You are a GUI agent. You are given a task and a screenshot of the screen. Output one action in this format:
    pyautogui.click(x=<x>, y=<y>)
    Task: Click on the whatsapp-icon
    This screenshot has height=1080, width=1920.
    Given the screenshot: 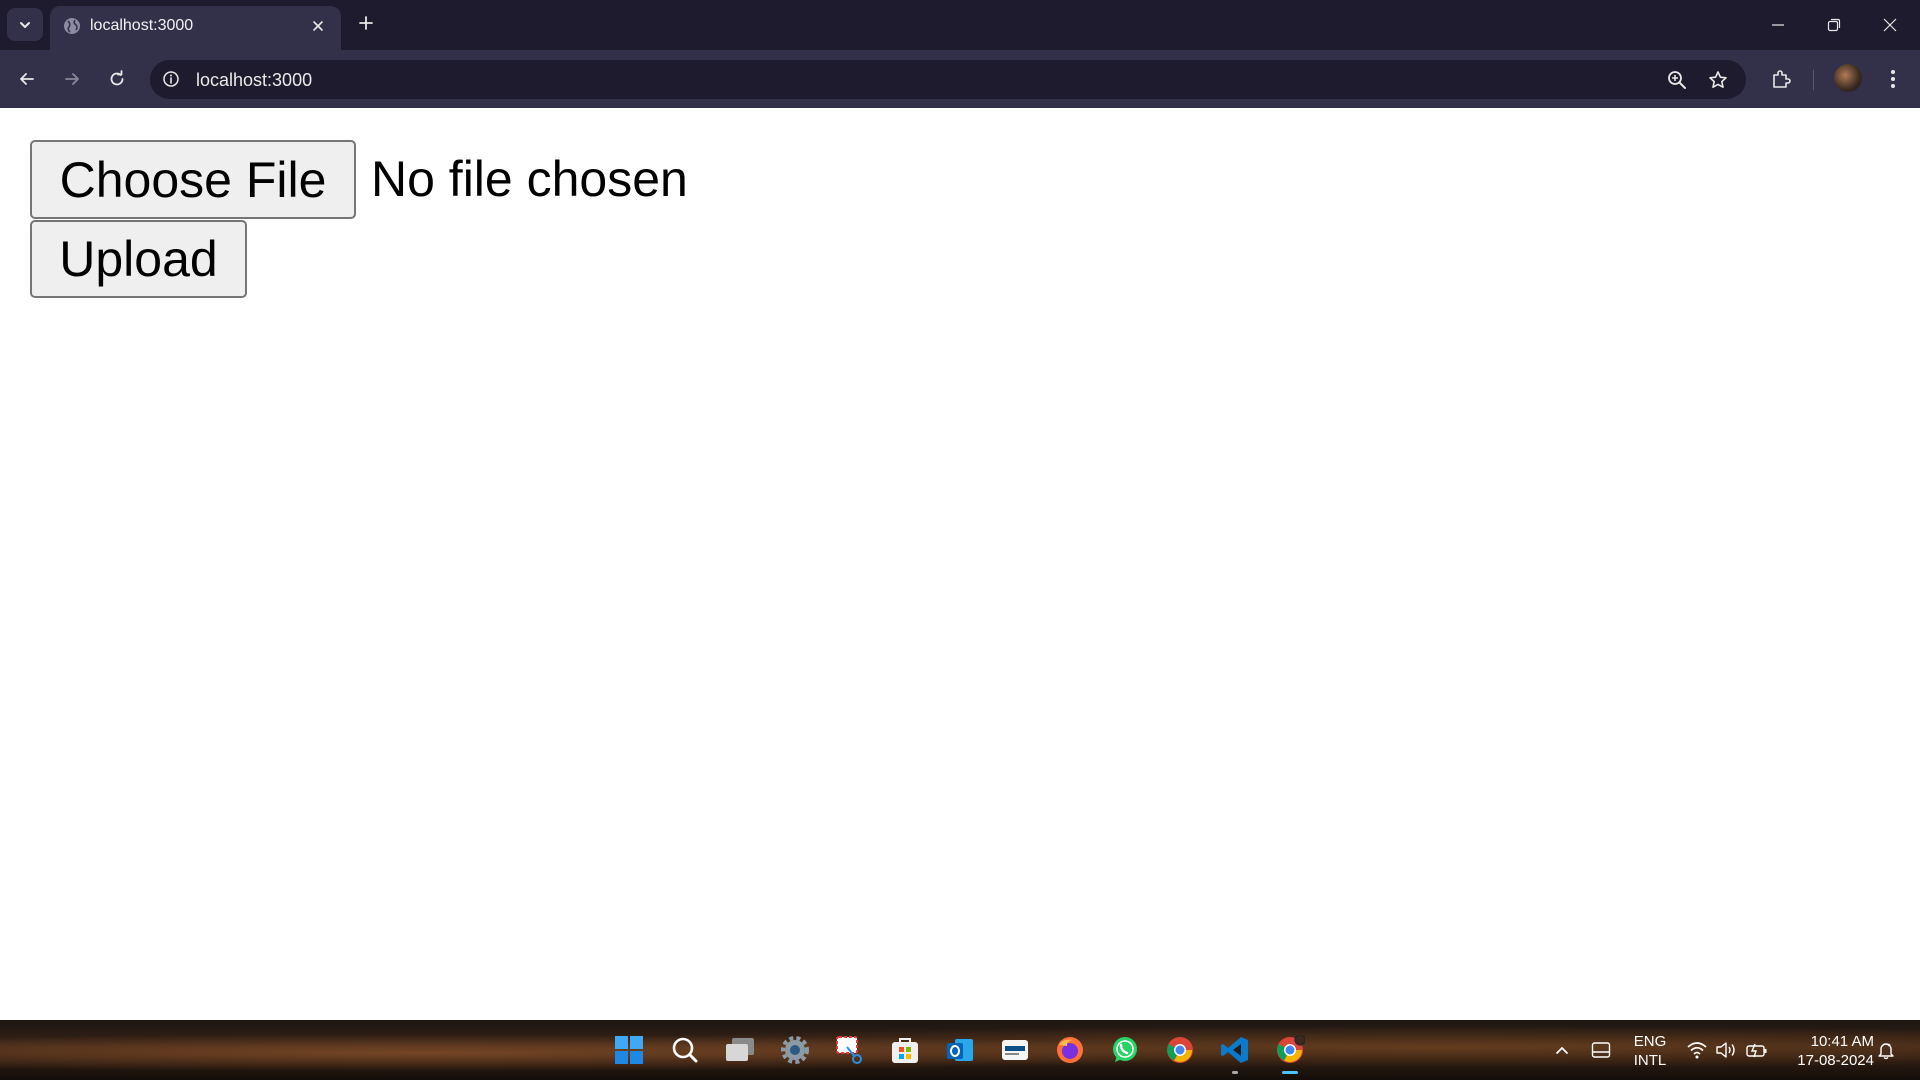 What is the action you would take?
    pyautogui.click(x=1125, y=1049)
    